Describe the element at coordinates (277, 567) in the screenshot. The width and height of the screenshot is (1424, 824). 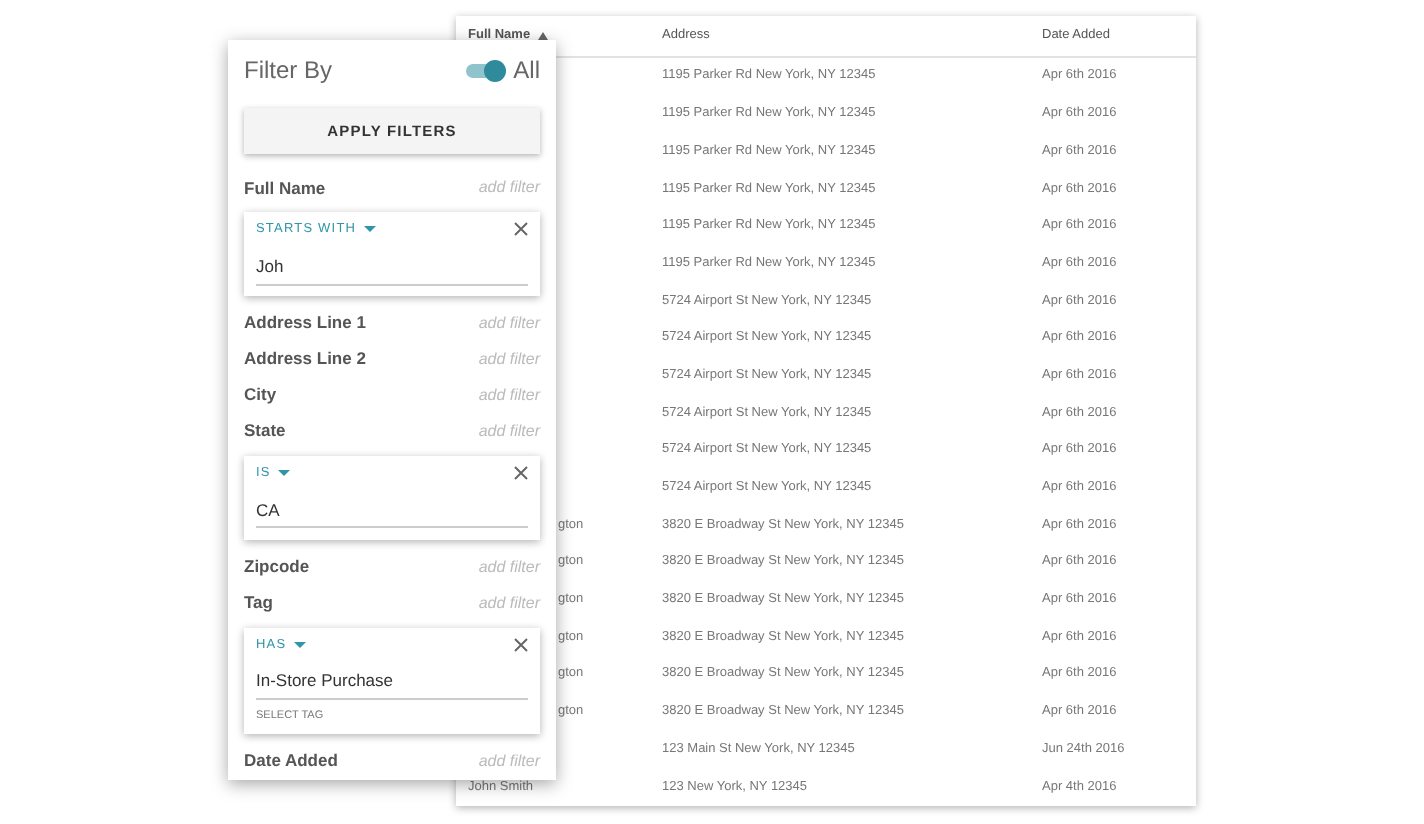
I see `filter-label: Zipcode` at that location.